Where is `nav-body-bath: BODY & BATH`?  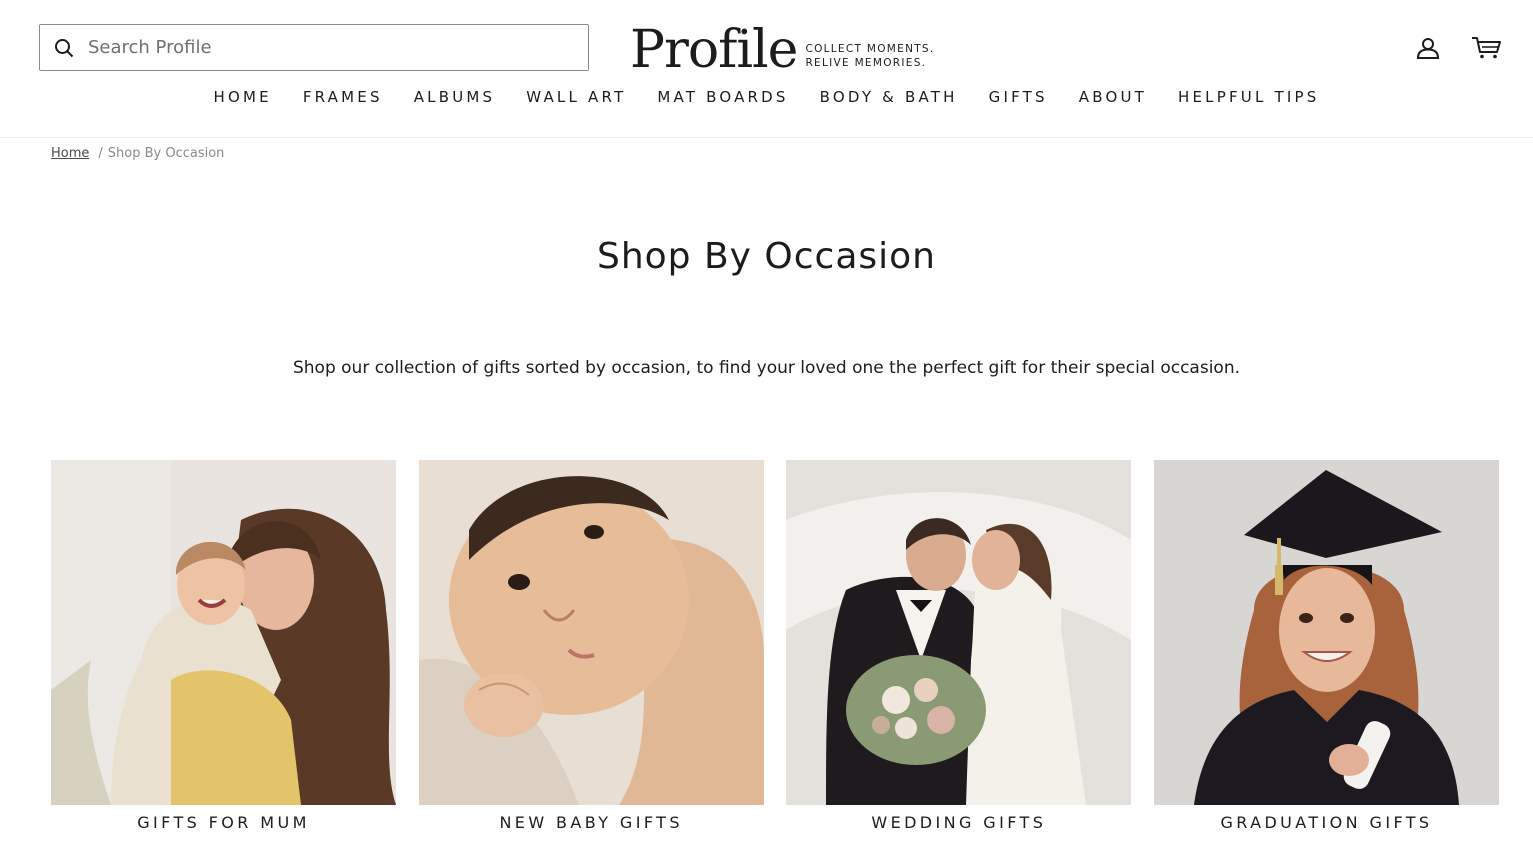
nav-body-bath: BODY & BATH is located at coordinates (888, 97).